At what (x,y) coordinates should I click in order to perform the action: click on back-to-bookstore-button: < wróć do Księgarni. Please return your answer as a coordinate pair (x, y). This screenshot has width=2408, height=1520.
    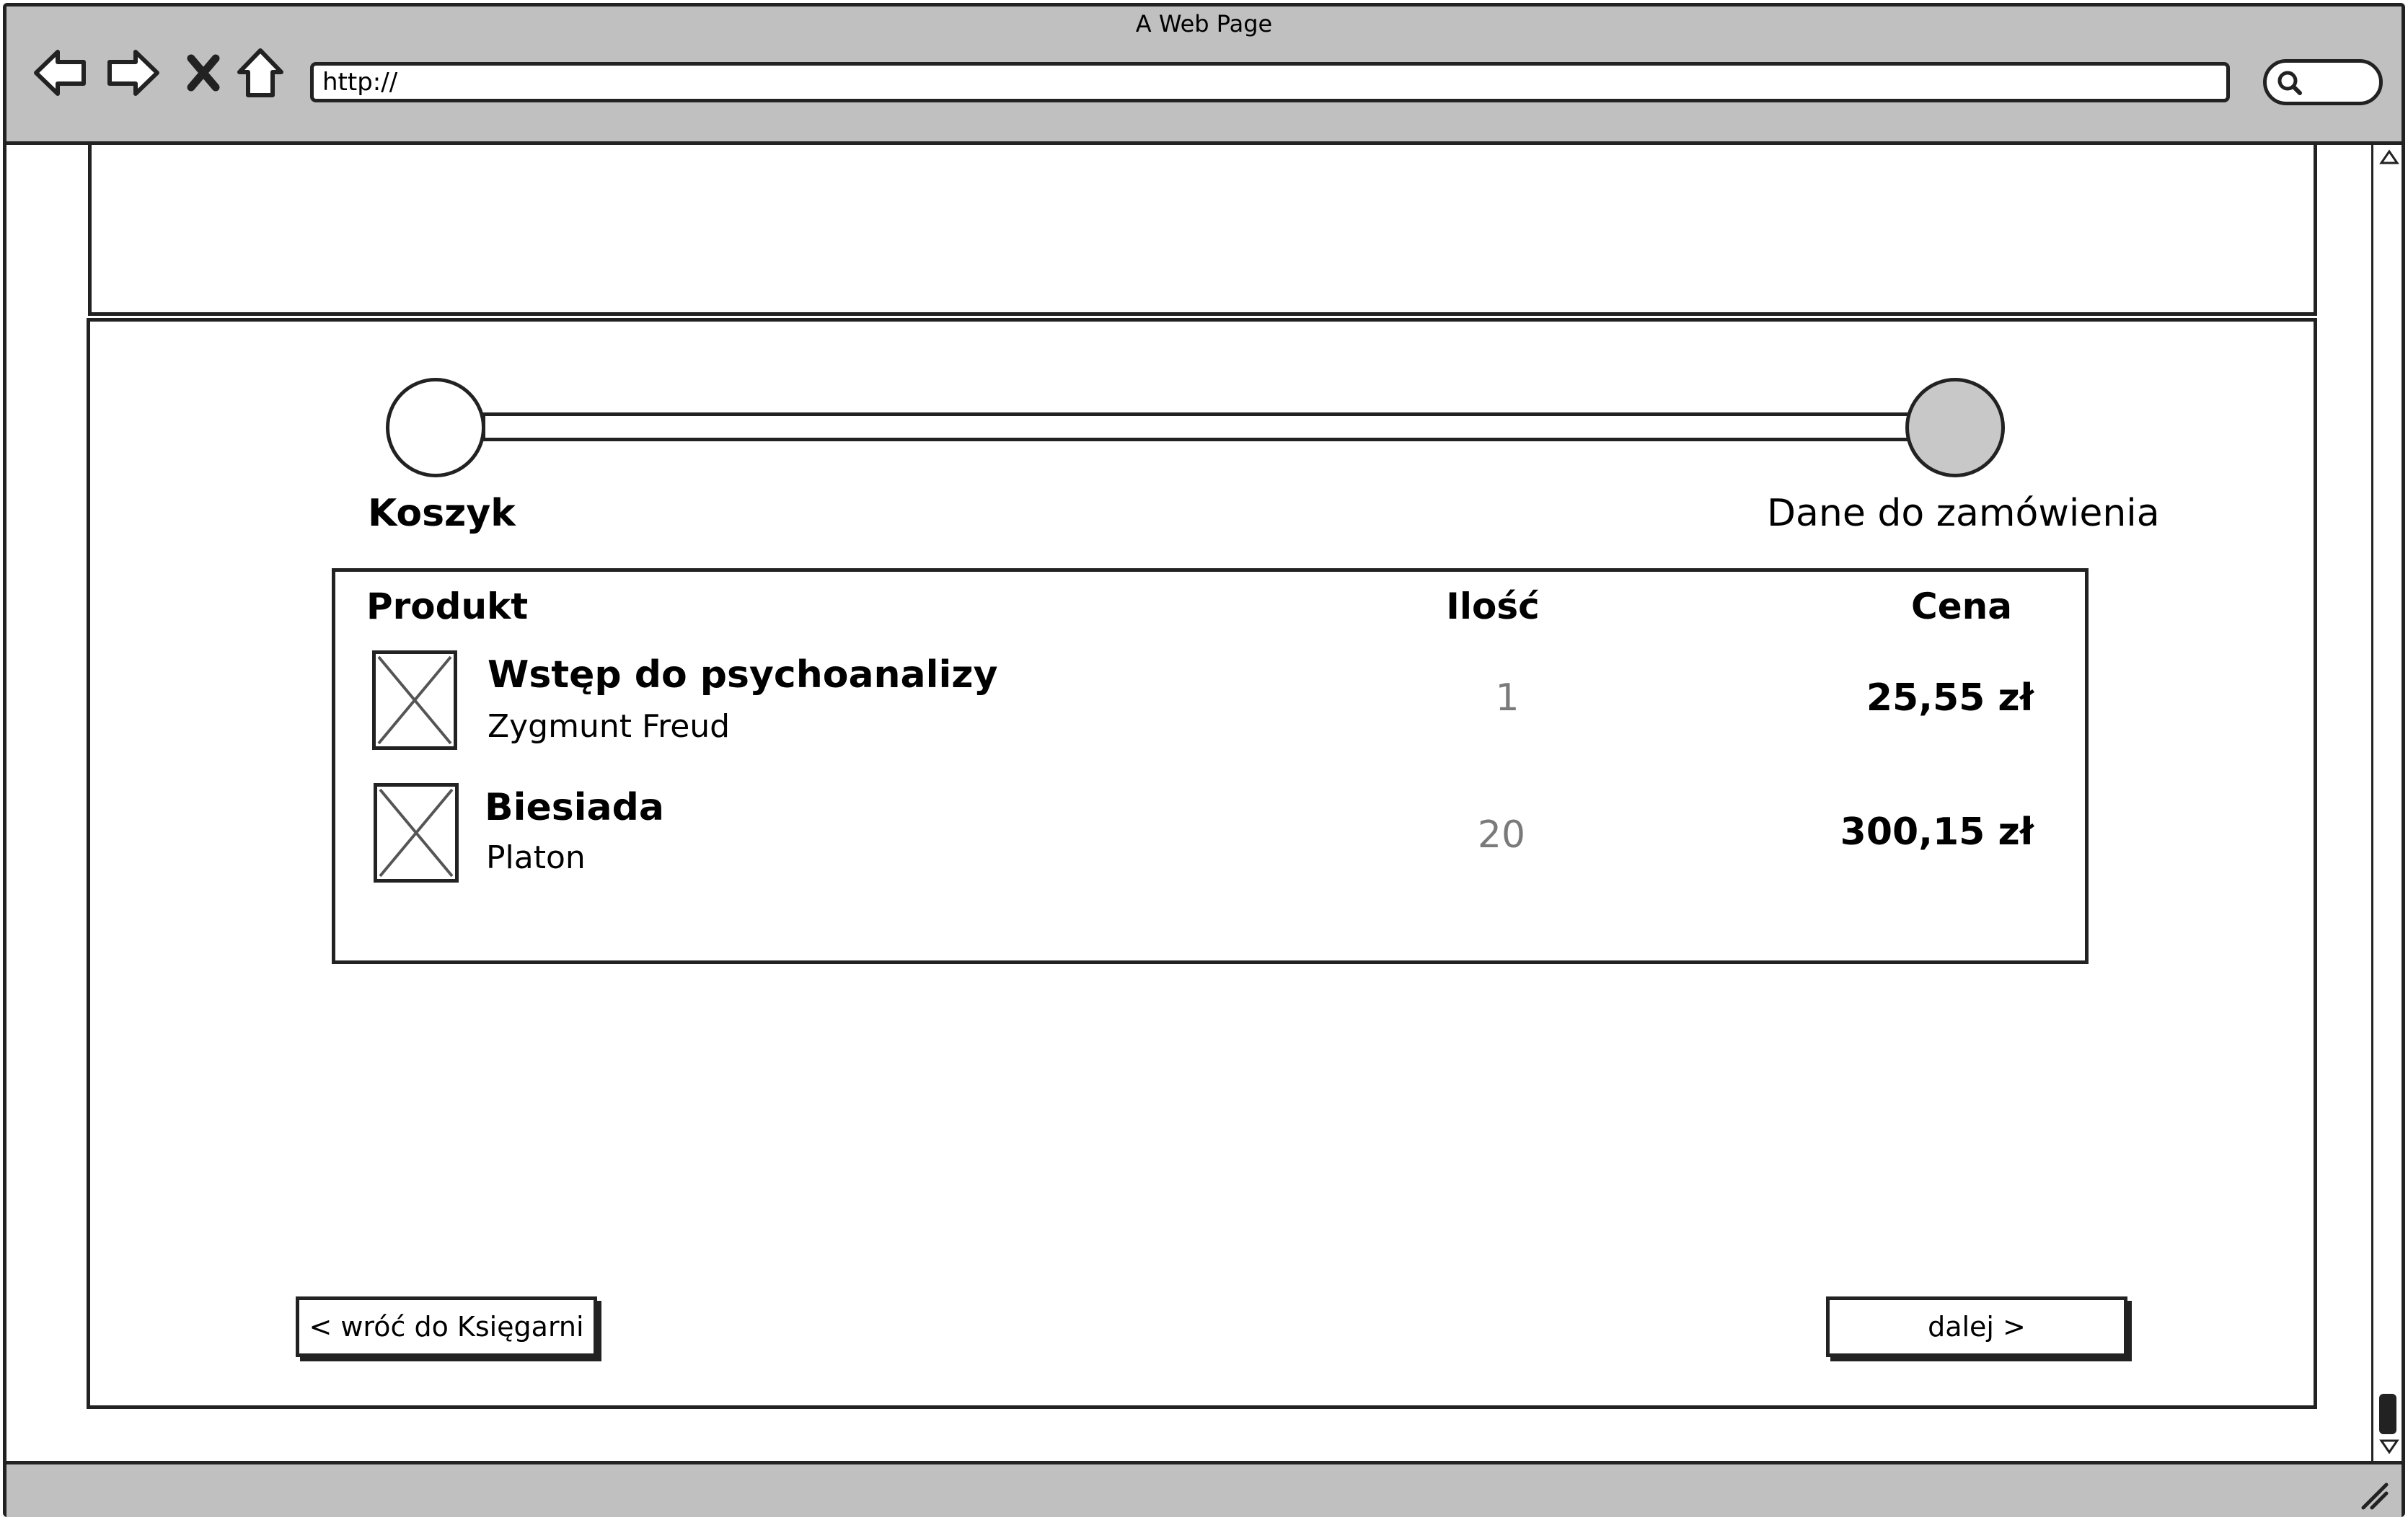
    Looking at the image, I should click on (446, 1326).